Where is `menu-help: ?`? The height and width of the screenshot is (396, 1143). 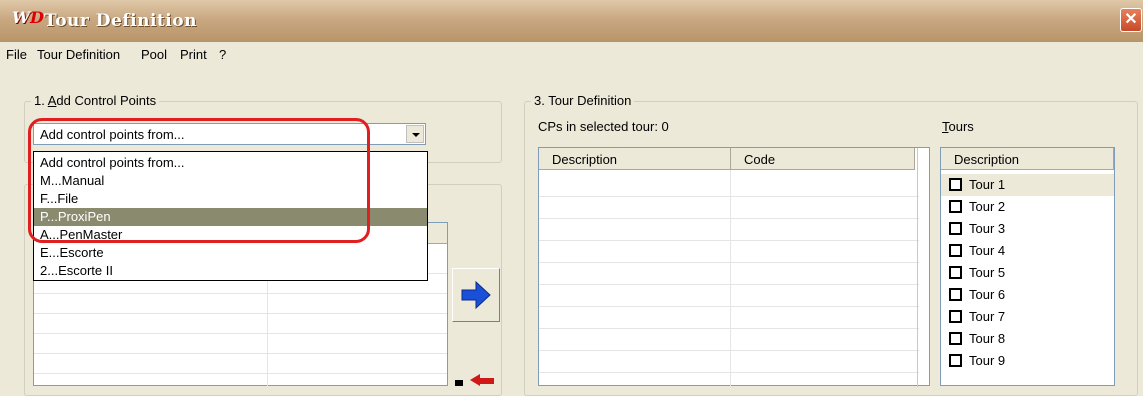 menu-help: ? is located at coordinates (222, 54).